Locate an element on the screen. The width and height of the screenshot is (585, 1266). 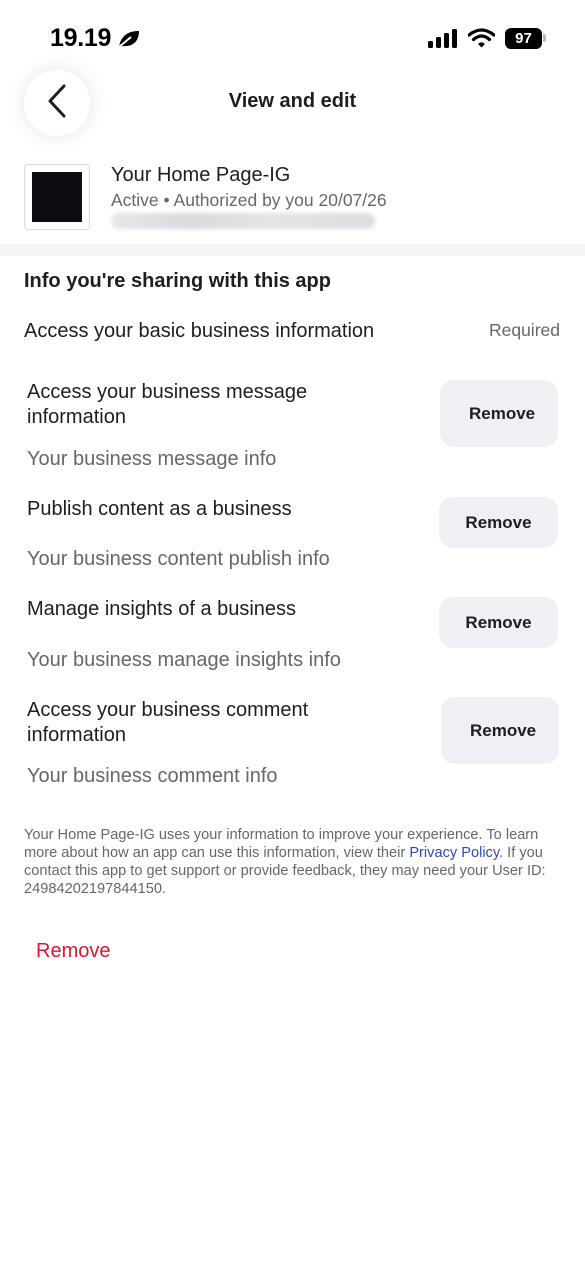
section-divider is located at coordinates (292, 250).